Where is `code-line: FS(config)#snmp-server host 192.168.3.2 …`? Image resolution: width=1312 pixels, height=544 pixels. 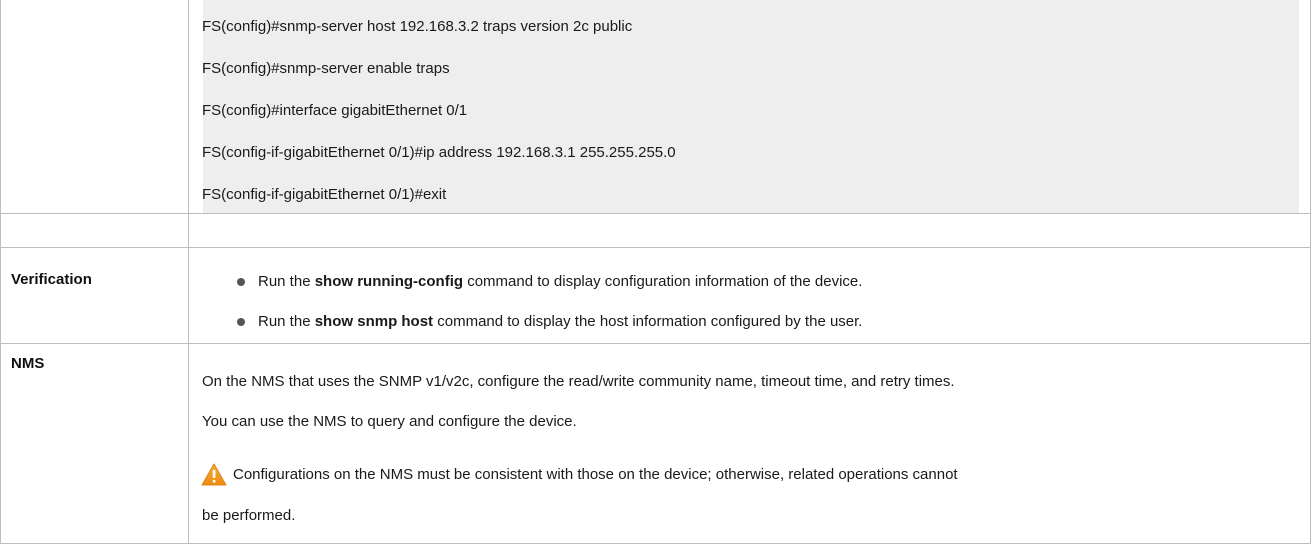 code-line: FS(config)#snmp-server host 192.168.3.2 … is located at coordinates (417, 26).